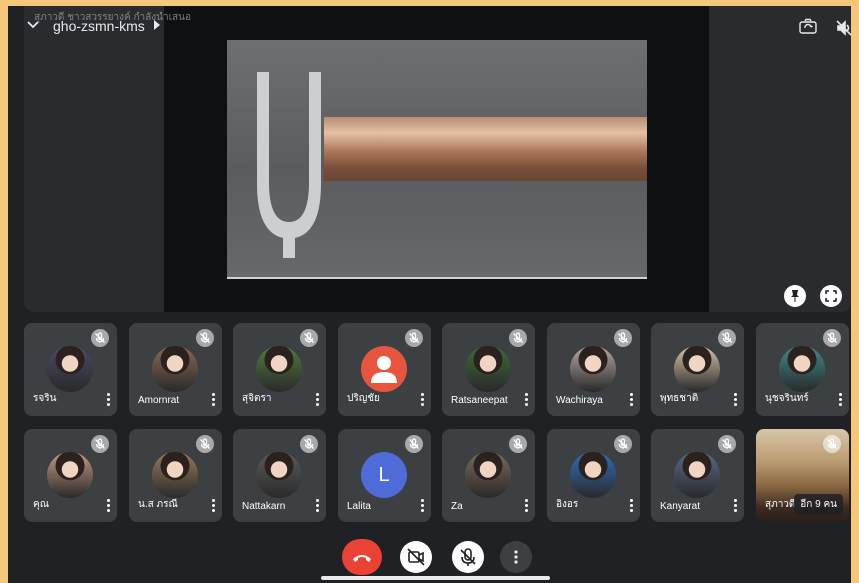 Image resolution: width=859 pixels, height=583 pixels. What do you see at coordinates (41, 504) in the screenshot?
I see `participant-name: คุณ` at bounding box center [41, 504].